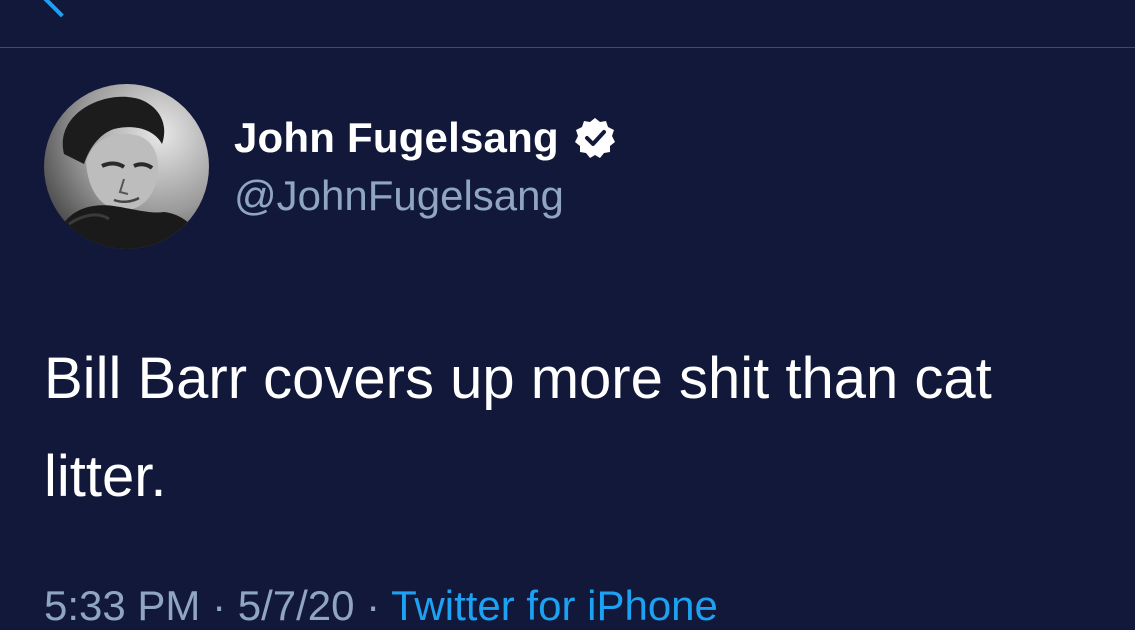 Image resolution: width=1135 pixels, height=630 pixels. I want to click on tweet-metadata: 5:33 PM · 5/7/20 · Twitter for iPhone, so click(381, 606).